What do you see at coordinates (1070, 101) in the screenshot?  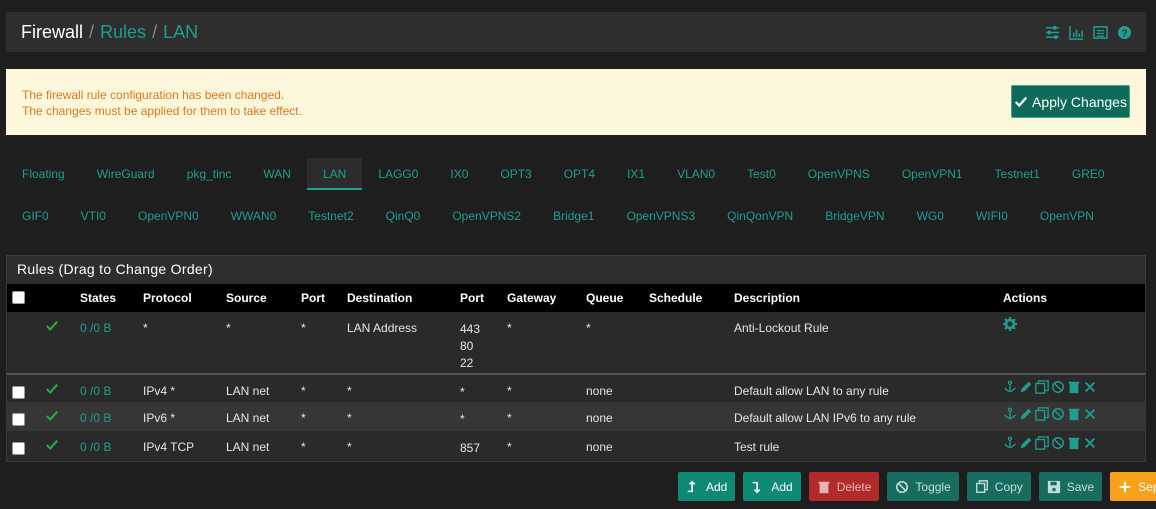 I see `apply-changes-button: Apply Changes` at bounding box center [1070, 101].